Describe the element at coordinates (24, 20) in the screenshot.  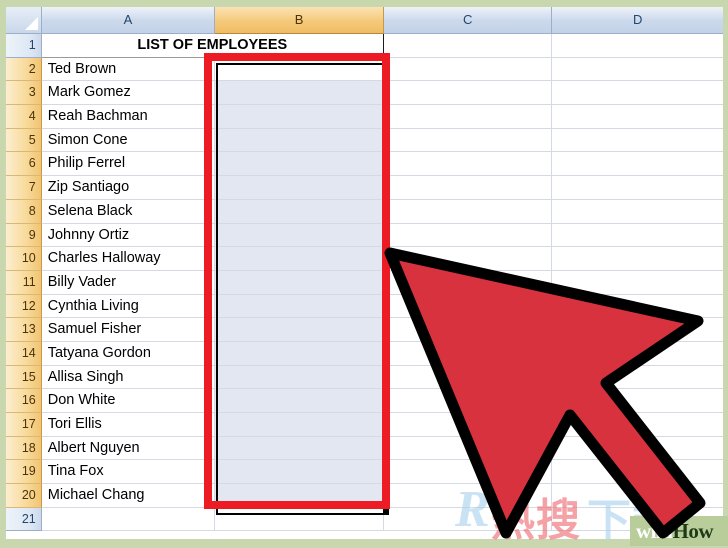
I see `select-all-corner-button` at that location.